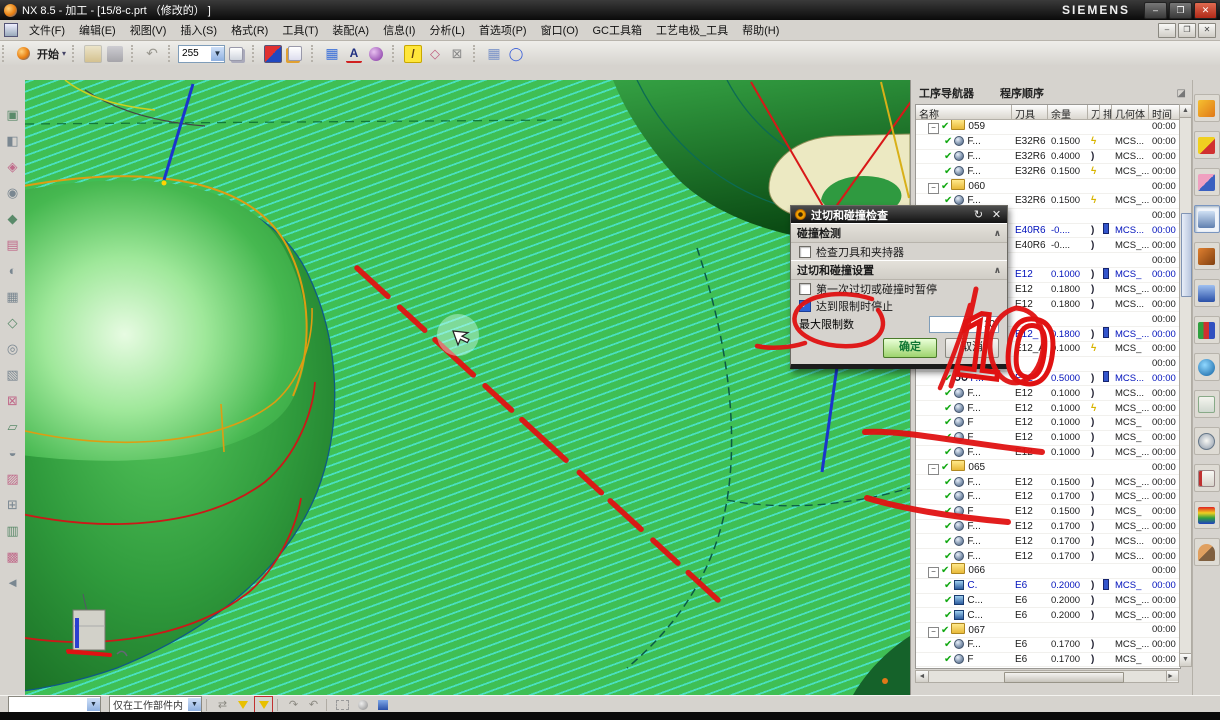  What do you see at coordinates (899, 305) in the screenshot?
I see `checkbox-row: ✓ 达到限制时停止` at bounding box center [899, 305].